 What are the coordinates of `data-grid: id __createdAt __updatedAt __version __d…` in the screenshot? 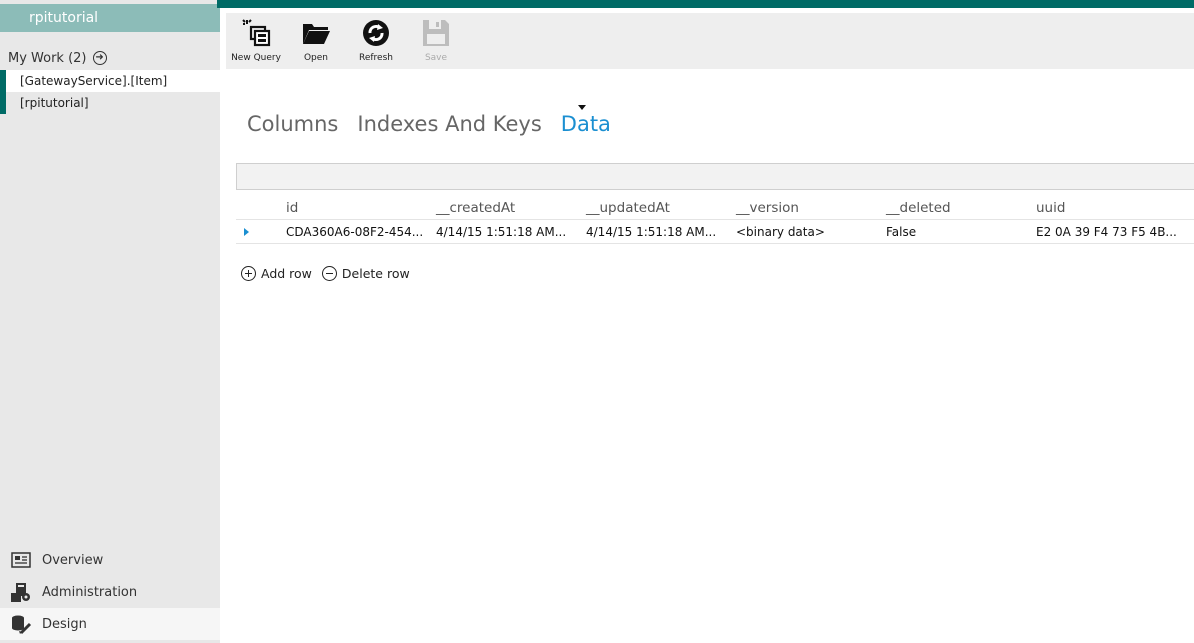 It's located at (715, 221).